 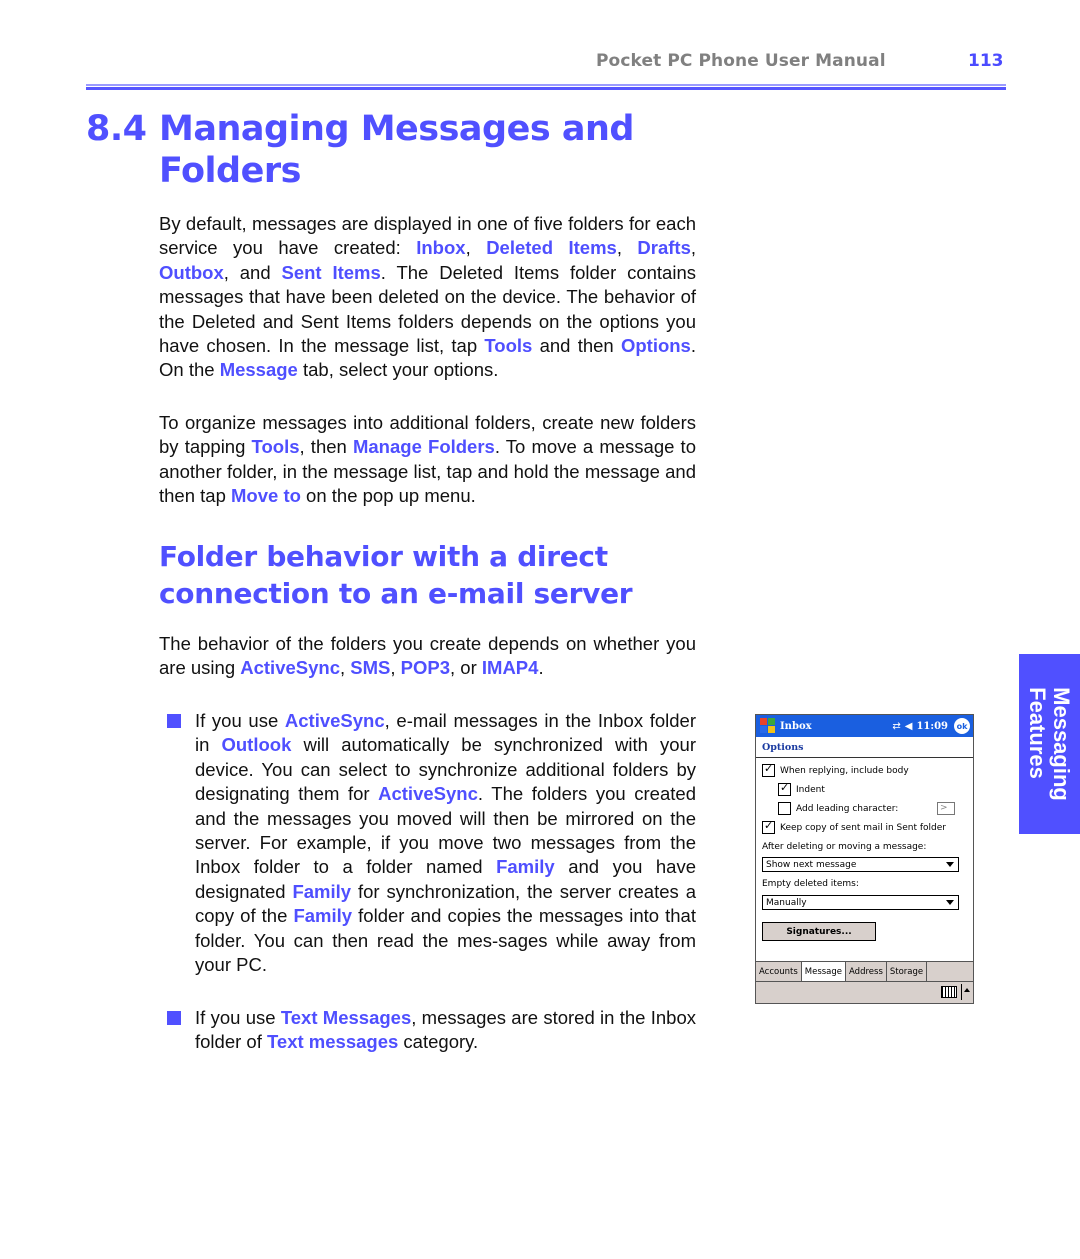 What do you see at coordinates (768, 726) in the screenshot?
I see `windows-start-icon` at bounding box center [768, 726].